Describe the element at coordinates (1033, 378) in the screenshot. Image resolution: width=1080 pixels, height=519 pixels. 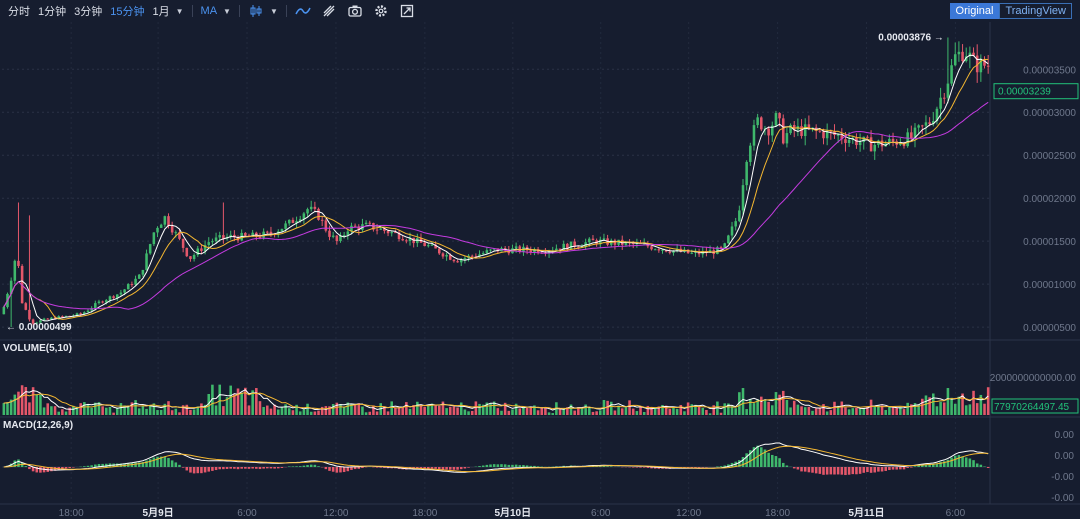
I see `volume-tick-label: 2000000000000.00` at that location.